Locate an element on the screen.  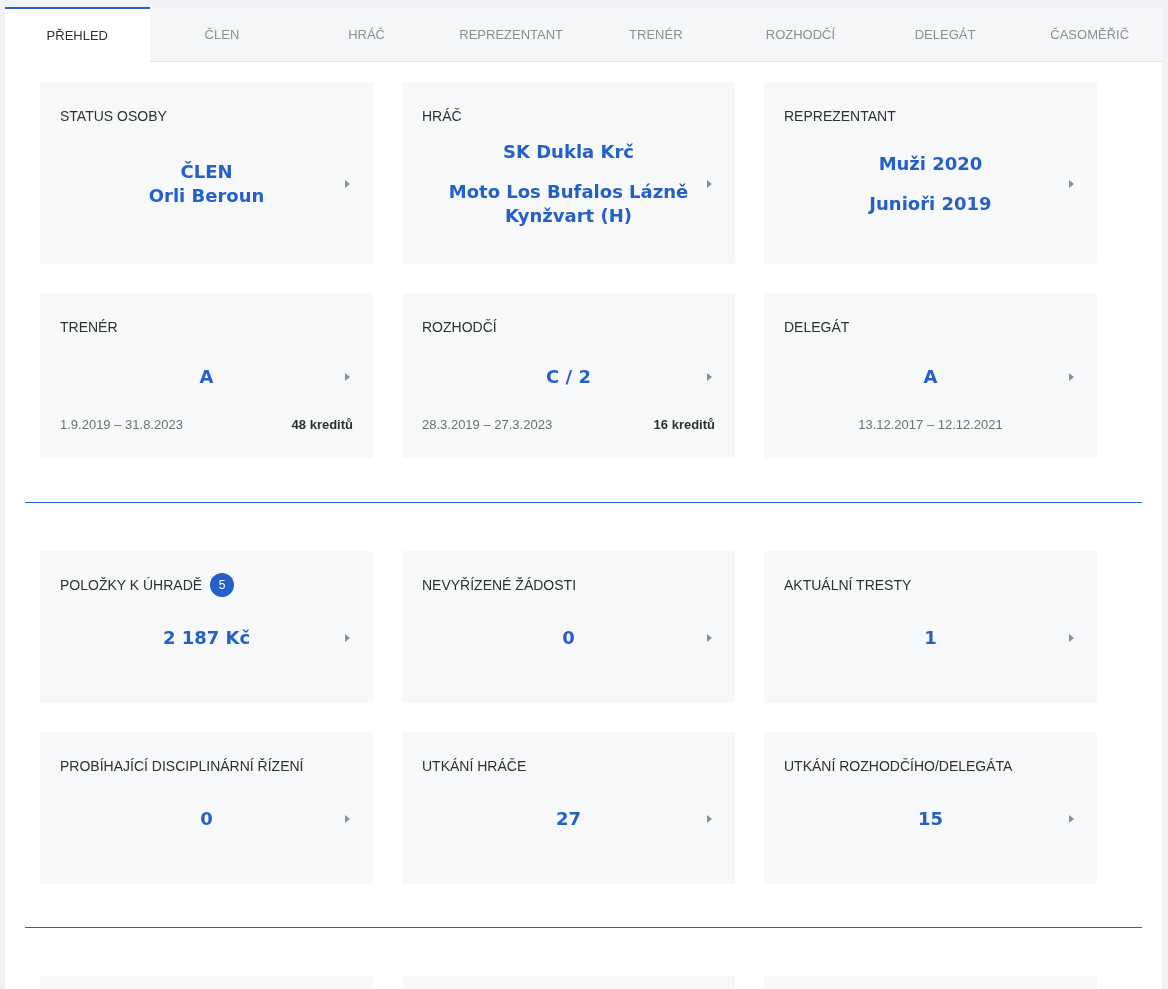
card-value: 2 187 Kč is located at coordinates (206, 638).